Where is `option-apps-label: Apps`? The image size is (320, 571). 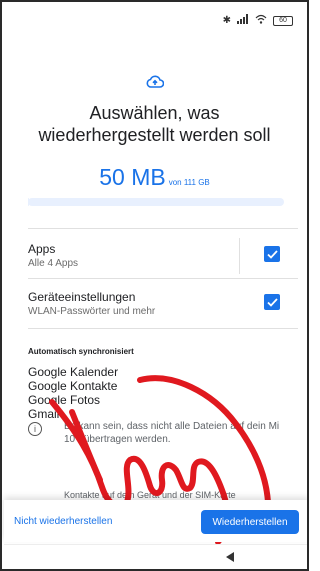 option-apps-label: Apps is located at coordinates (42, 249).